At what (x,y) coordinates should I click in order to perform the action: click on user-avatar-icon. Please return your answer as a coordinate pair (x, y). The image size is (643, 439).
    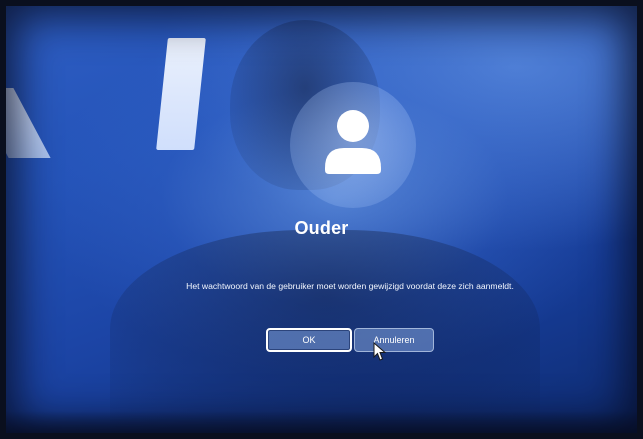
    Looking at the image, I should click on (353, 142).